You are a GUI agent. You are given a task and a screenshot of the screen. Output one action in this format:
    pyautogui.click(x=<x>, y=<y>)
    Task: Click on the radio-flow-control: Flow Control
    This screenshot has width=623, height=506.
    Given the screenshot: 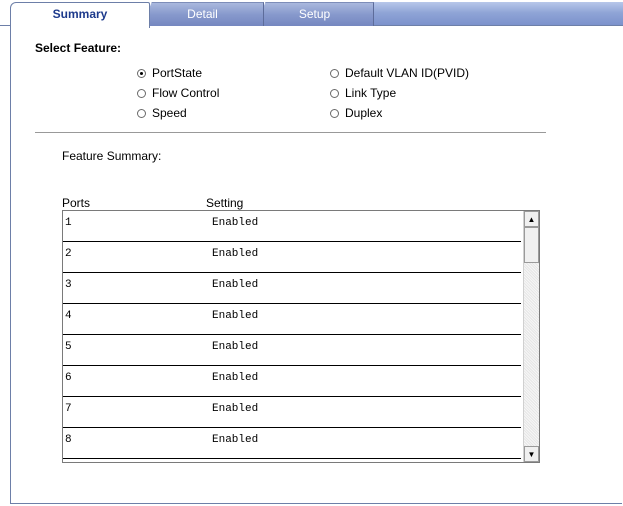 What is the action you would take?
    pyautogui.click(x=178, y=93)
    